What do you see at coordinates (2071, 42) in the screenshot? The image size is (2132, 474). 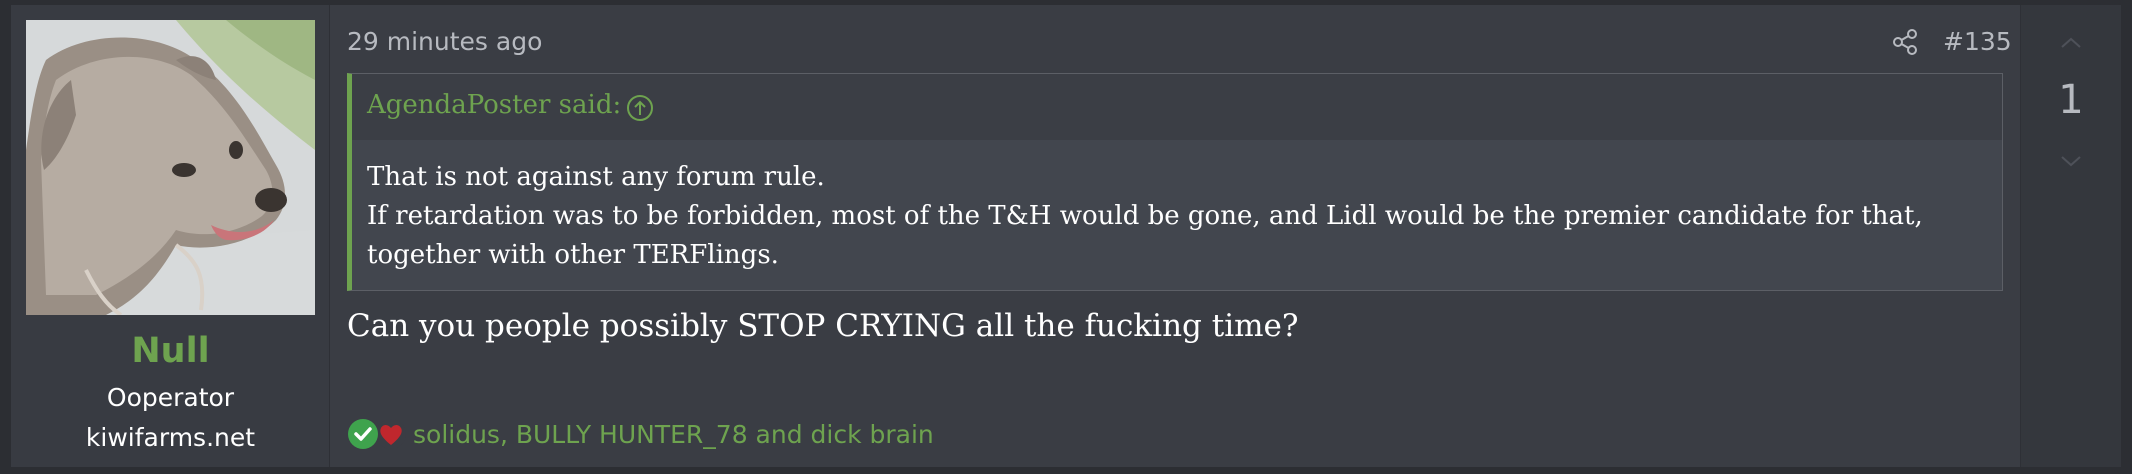 I see `chevron-up-icon` at bounding box center [2071, 42].